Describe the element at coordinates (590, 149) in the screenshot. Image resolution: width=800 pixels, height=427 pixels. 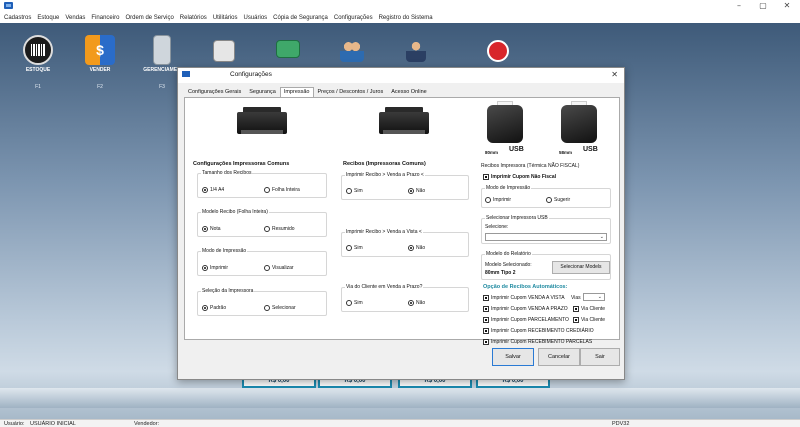
I see `printer-58mm-usb: USB` at that location.